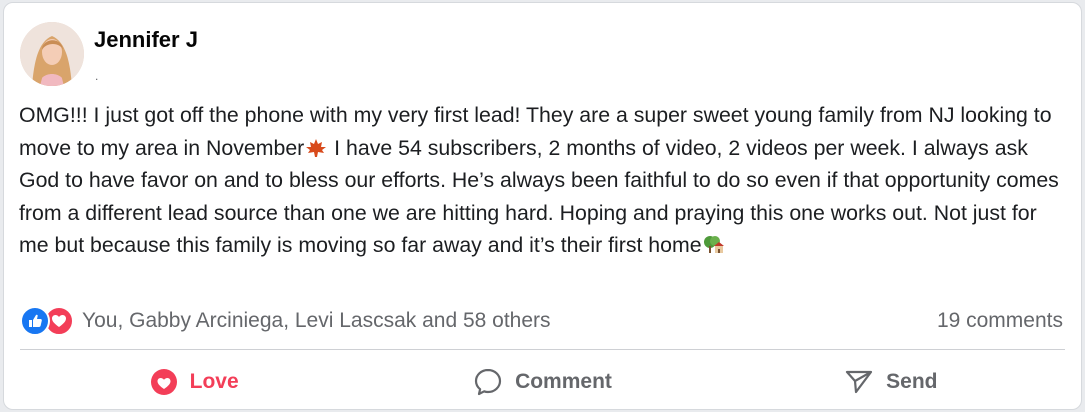  I want to click on comment-icon, so click(488, 382).